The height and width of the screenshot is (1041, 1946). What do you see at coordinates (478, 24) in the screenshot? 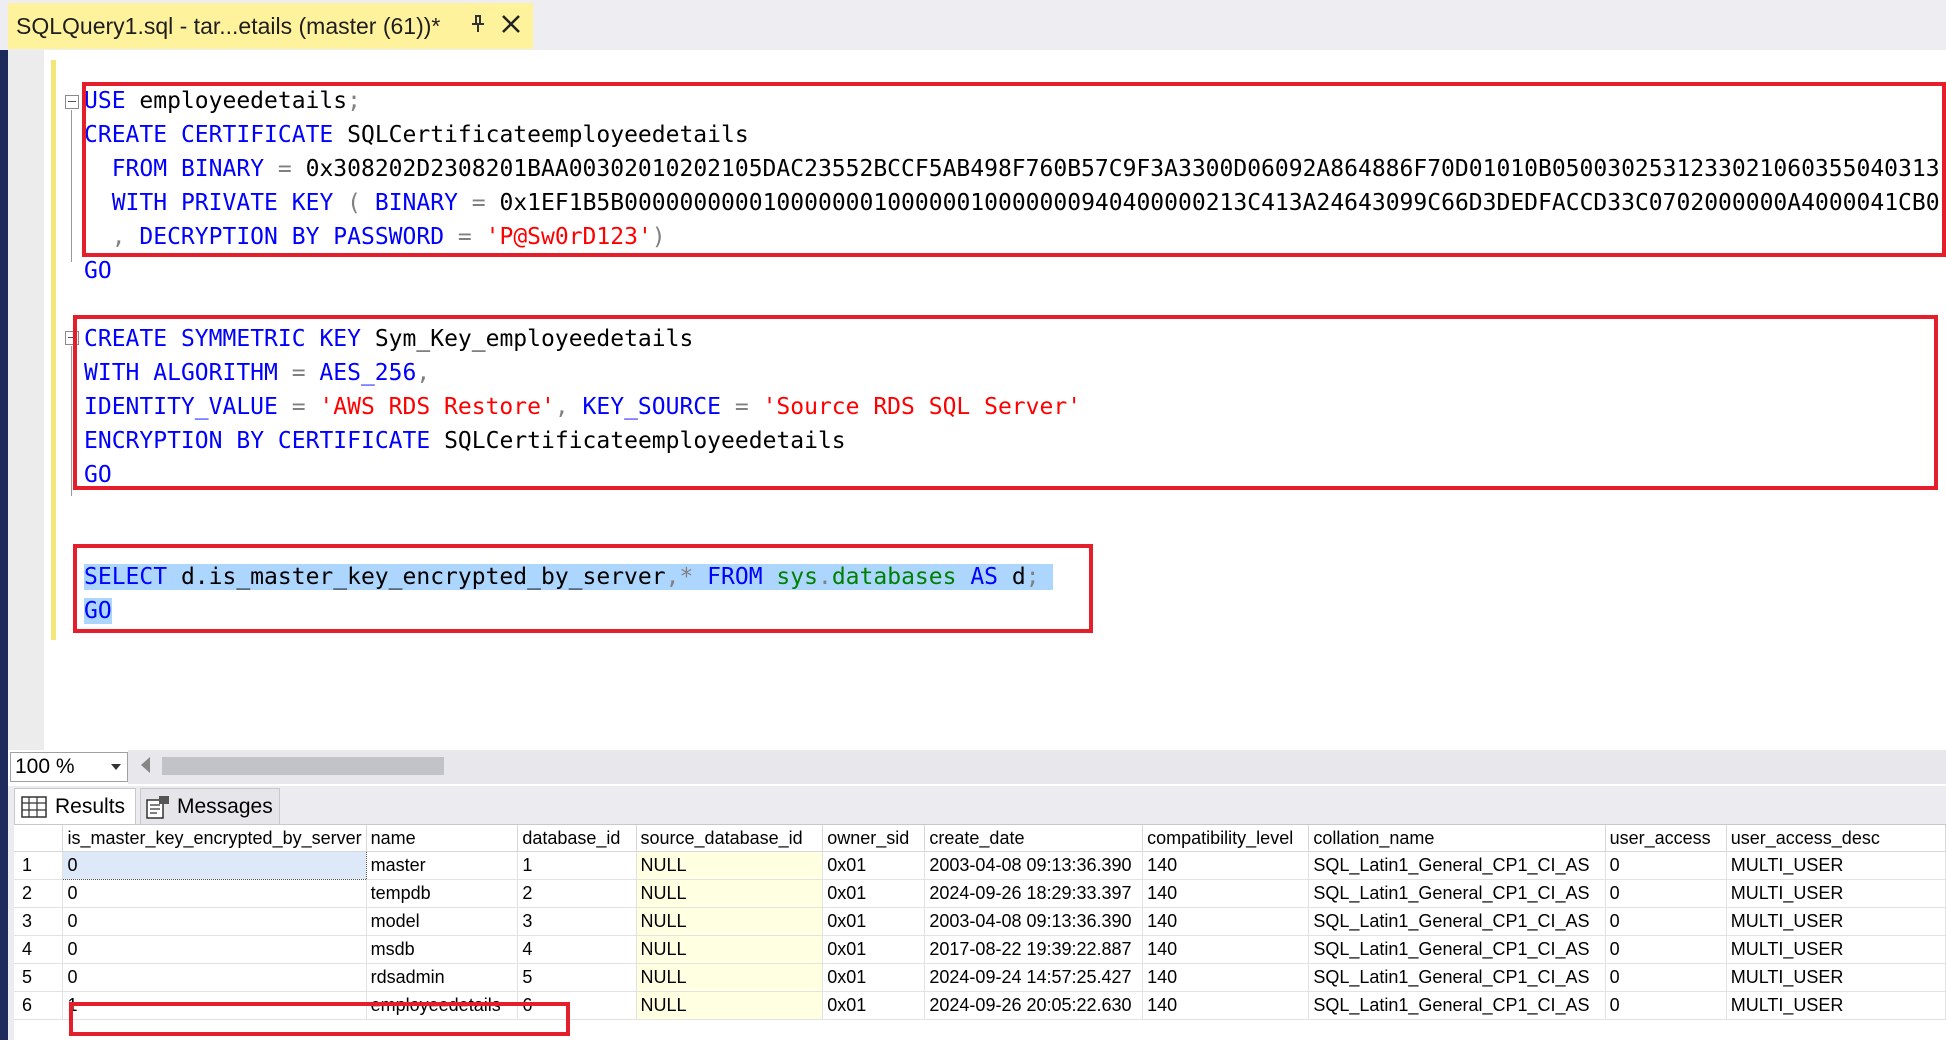
I see `pin-icon` at bounding box center [478, 24].